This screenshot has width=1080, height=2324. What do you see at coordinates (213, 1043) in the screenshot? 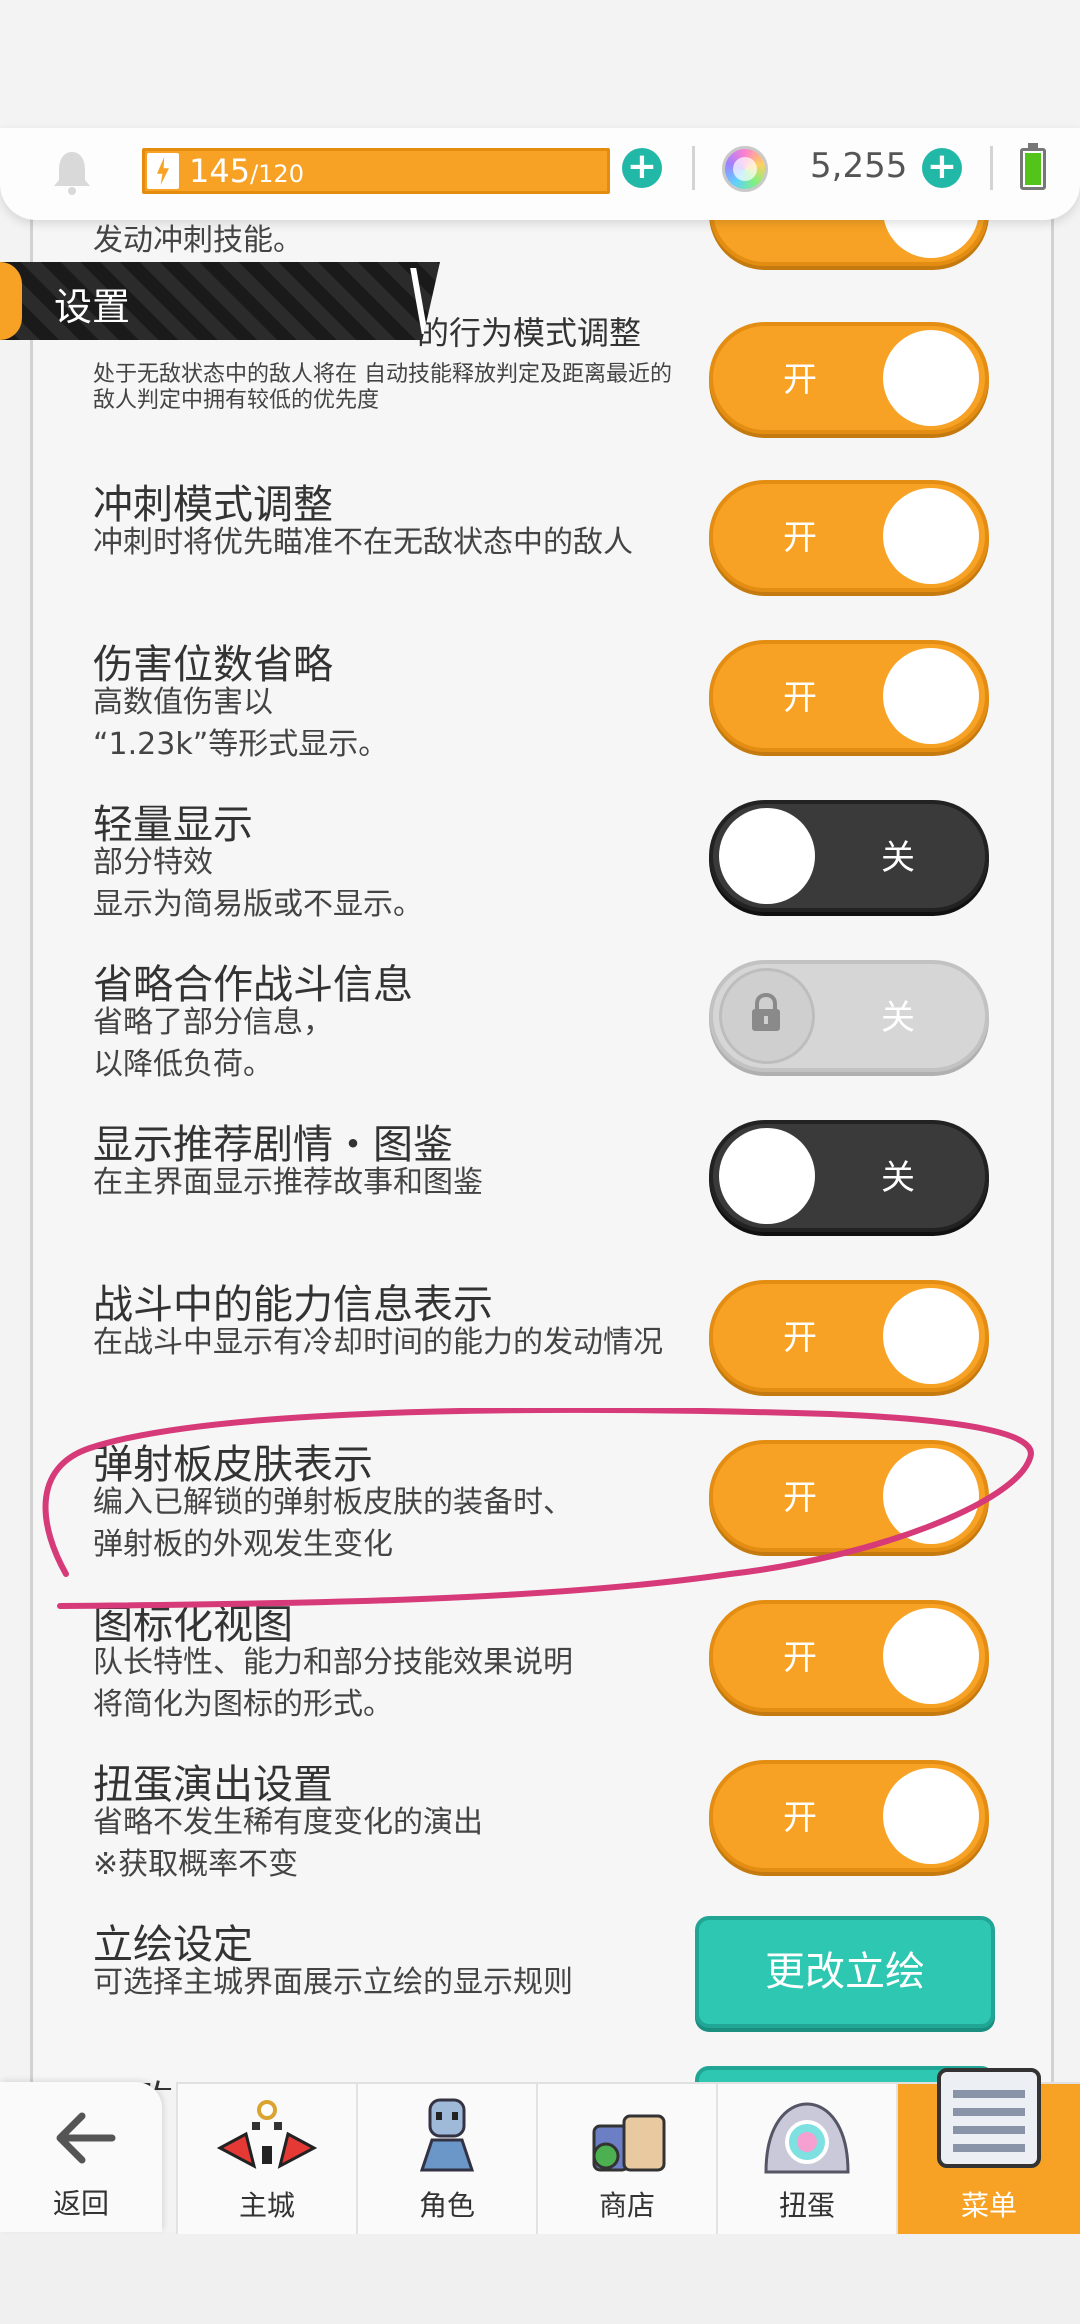
I see `setting-desc: 省略了部分信息， 以降低负荷。` at bounding box center [213, 1043].